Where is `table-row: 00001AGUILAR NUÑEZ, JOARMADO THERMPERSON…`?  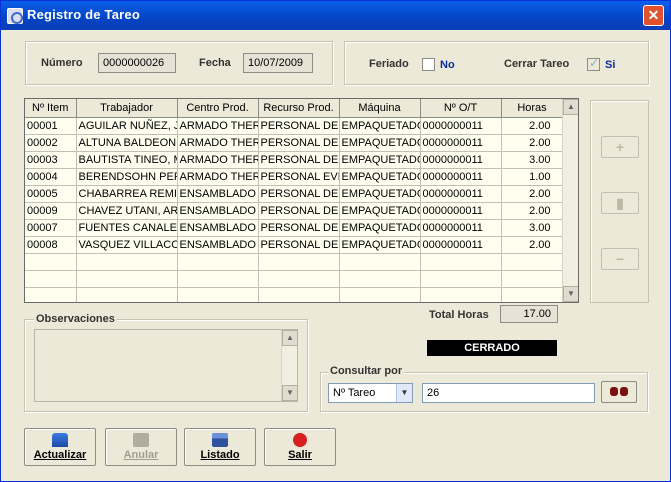 table-row: 00001AGUILAR NUÑEZ, JOARMADO THERMPERSON… is located at coordinates (294, 126).